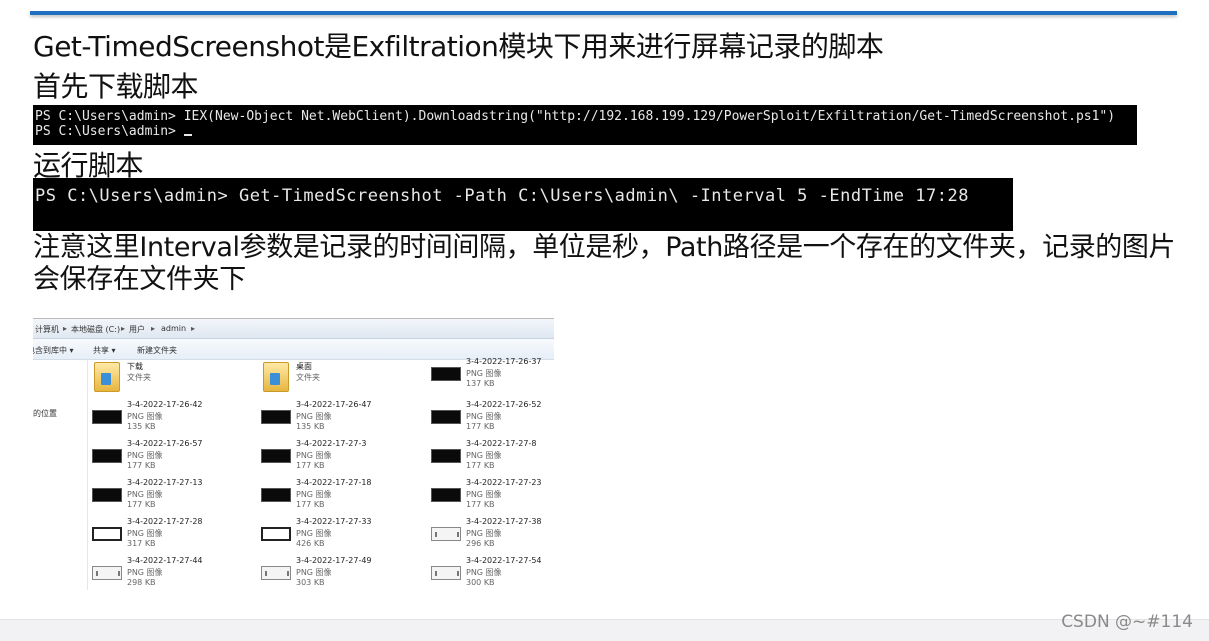  What do you see at coordinates (603, 13) in the screenshot?
I see `title-rule` at bounding box center [603, 13].